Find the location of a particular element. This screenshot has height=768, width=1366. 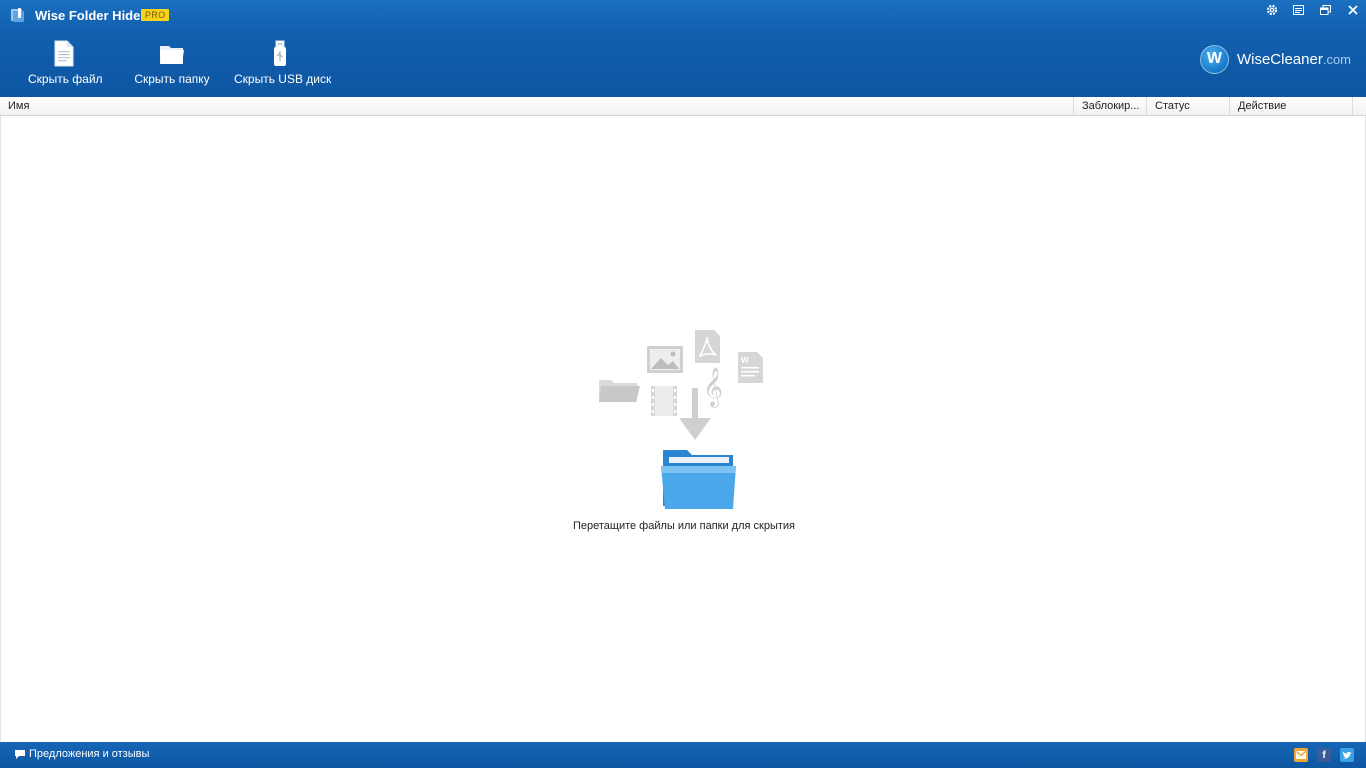

column-action: Действие is located at coordinates (1291, 106).